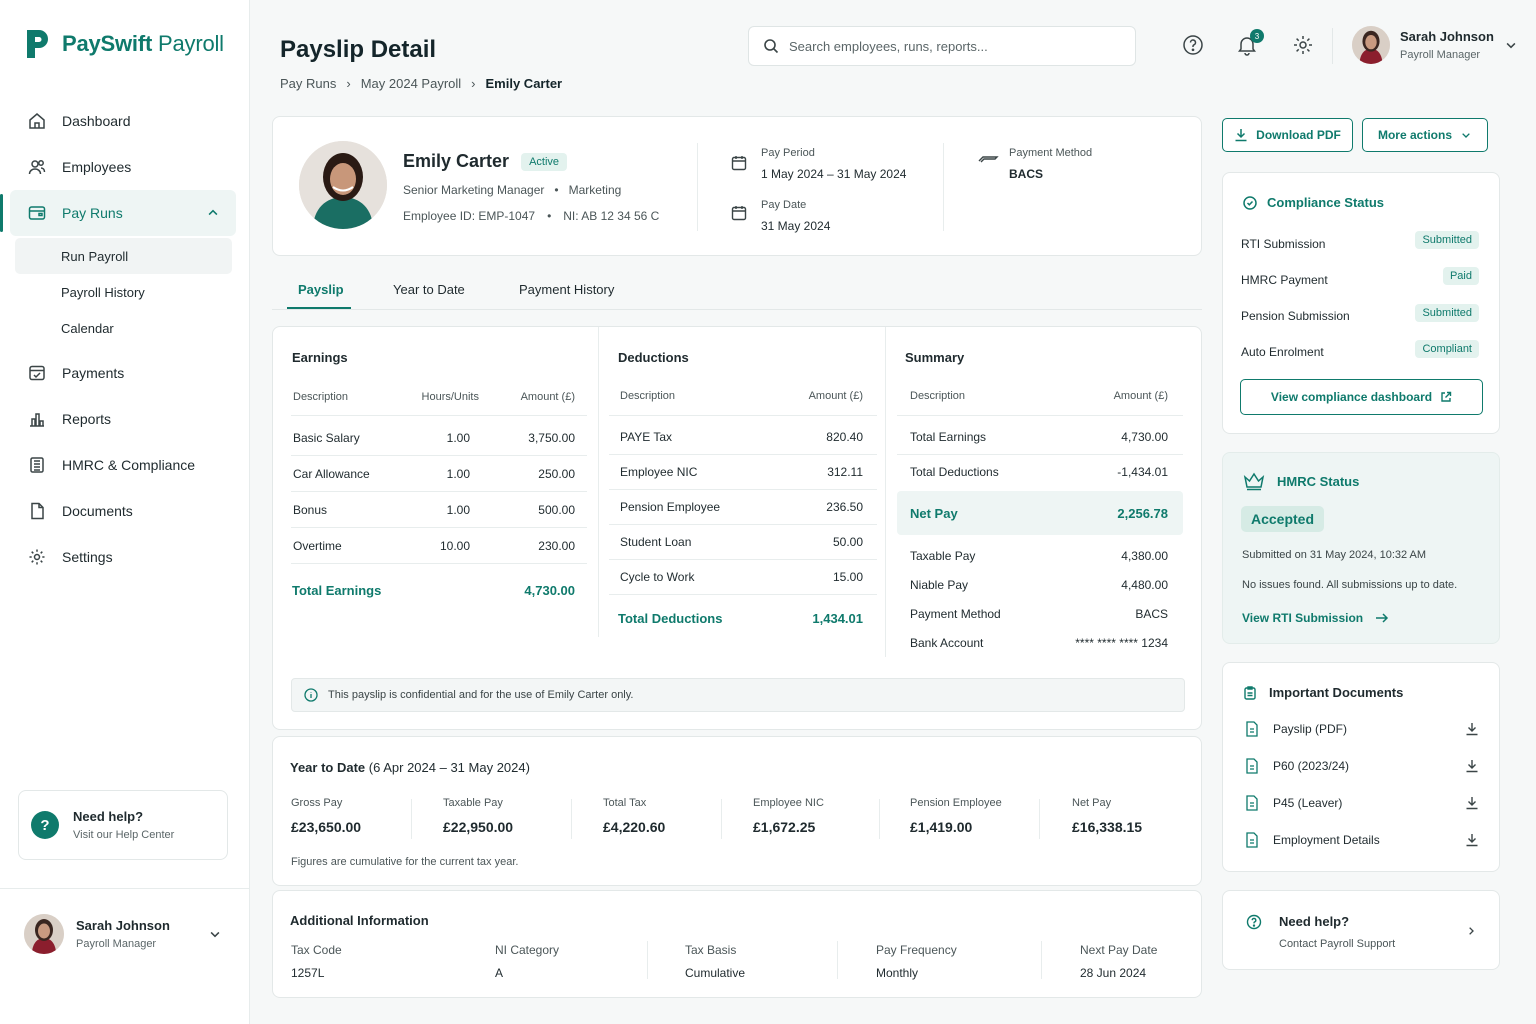 Image resolution: width=1536 pixels, height=1024 pixels. I want to click on breadcrumb-may-2024-payroll: May 2024 Payroll, so click(411, 83).